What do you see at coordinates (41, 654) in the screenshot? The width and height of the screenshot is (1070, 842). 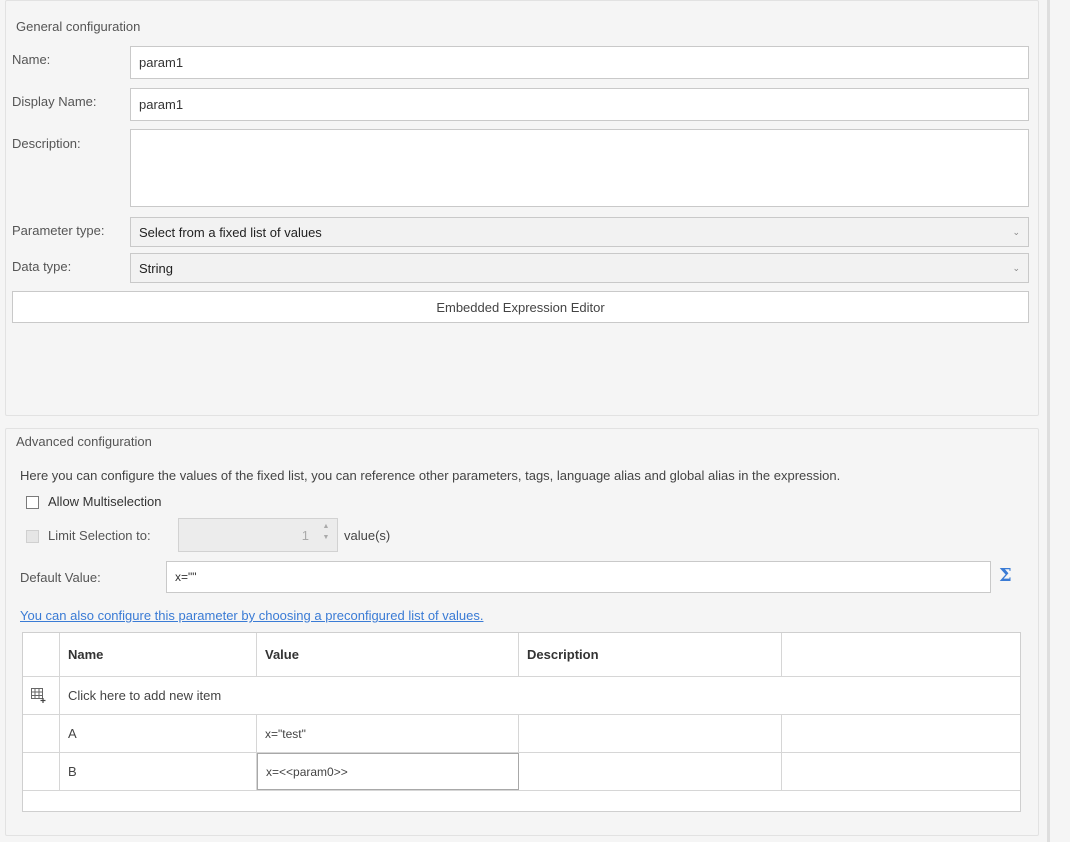 I see `row-indicator-header` at bounding box center [41, 654].